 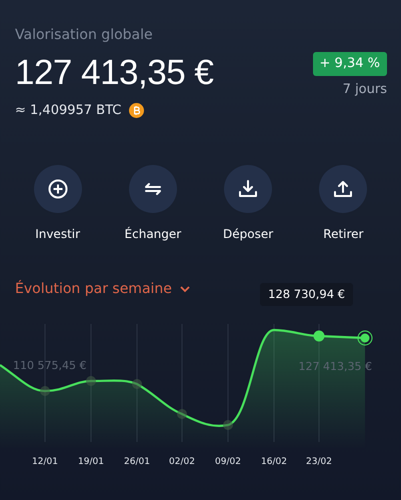 What do you see at coordinates (248, 204) in the screenshot?
I see `action-button: Déposer` at bounding box center [248, 204].